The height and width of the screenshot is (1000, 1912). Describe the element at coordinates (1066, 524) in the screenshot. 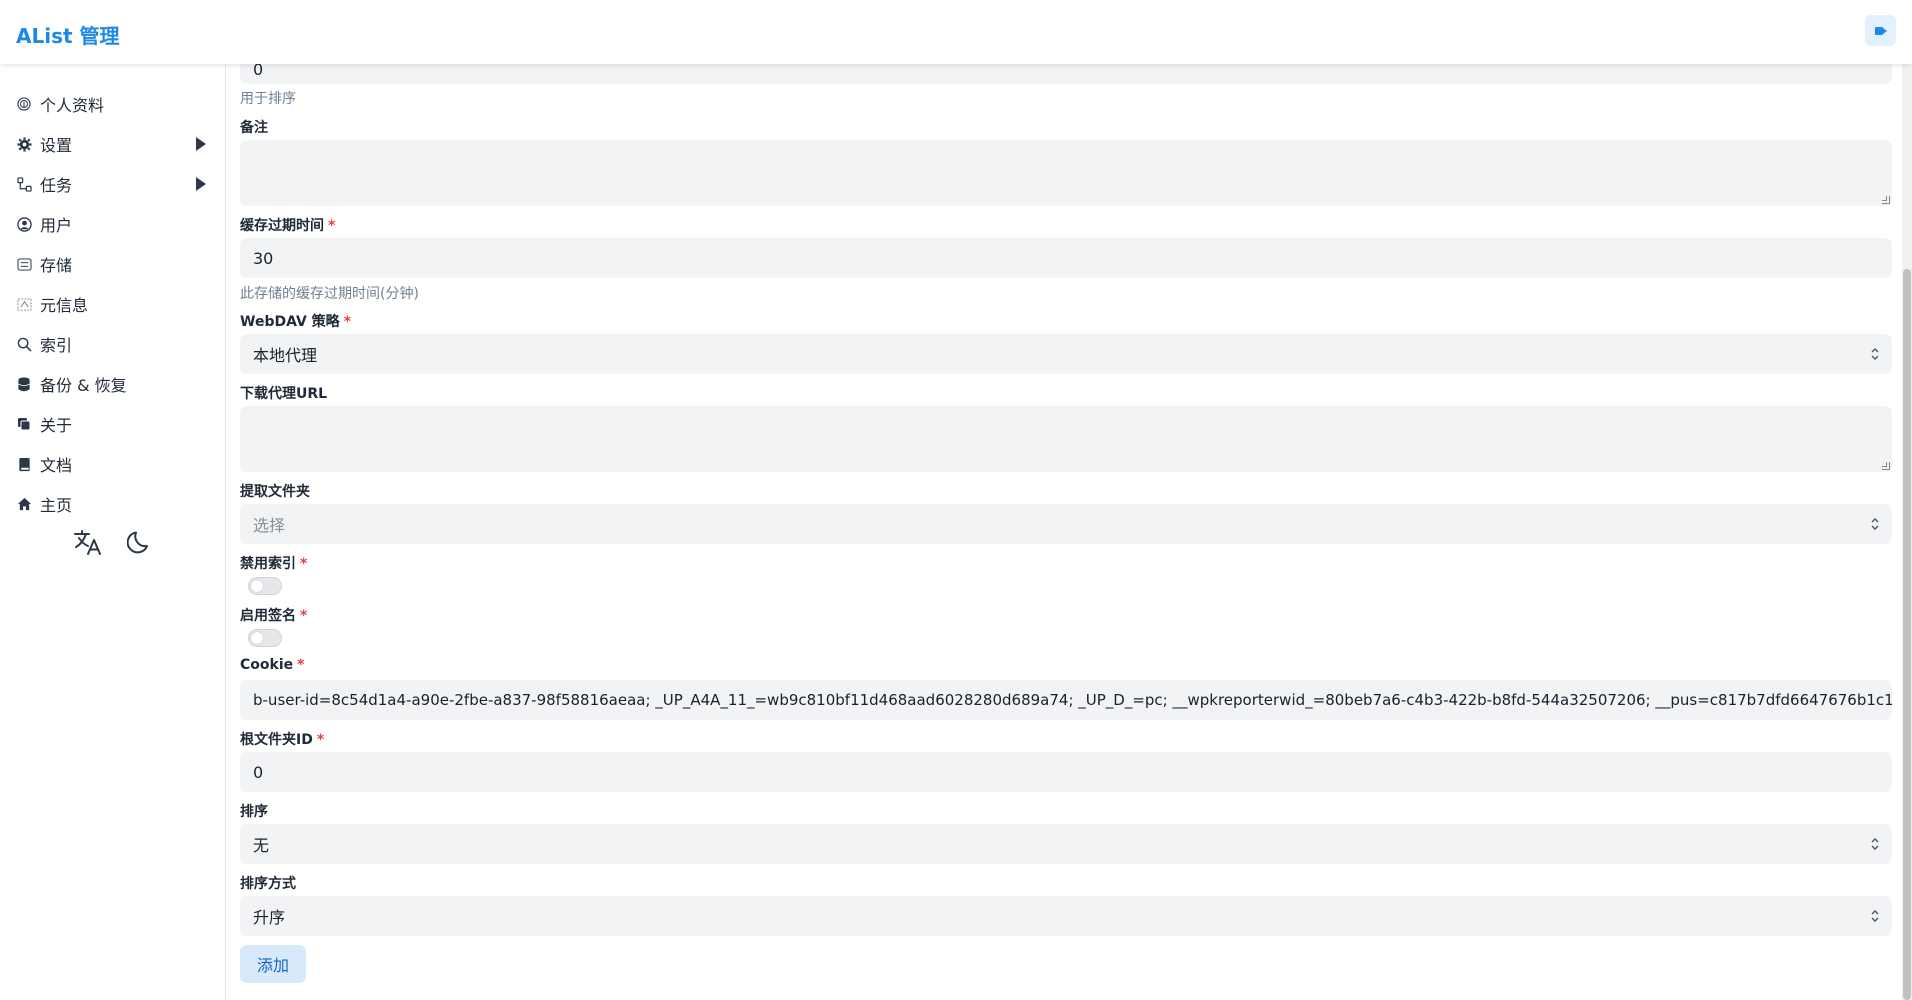

I see `extract-folder-select: 选择` at that location.